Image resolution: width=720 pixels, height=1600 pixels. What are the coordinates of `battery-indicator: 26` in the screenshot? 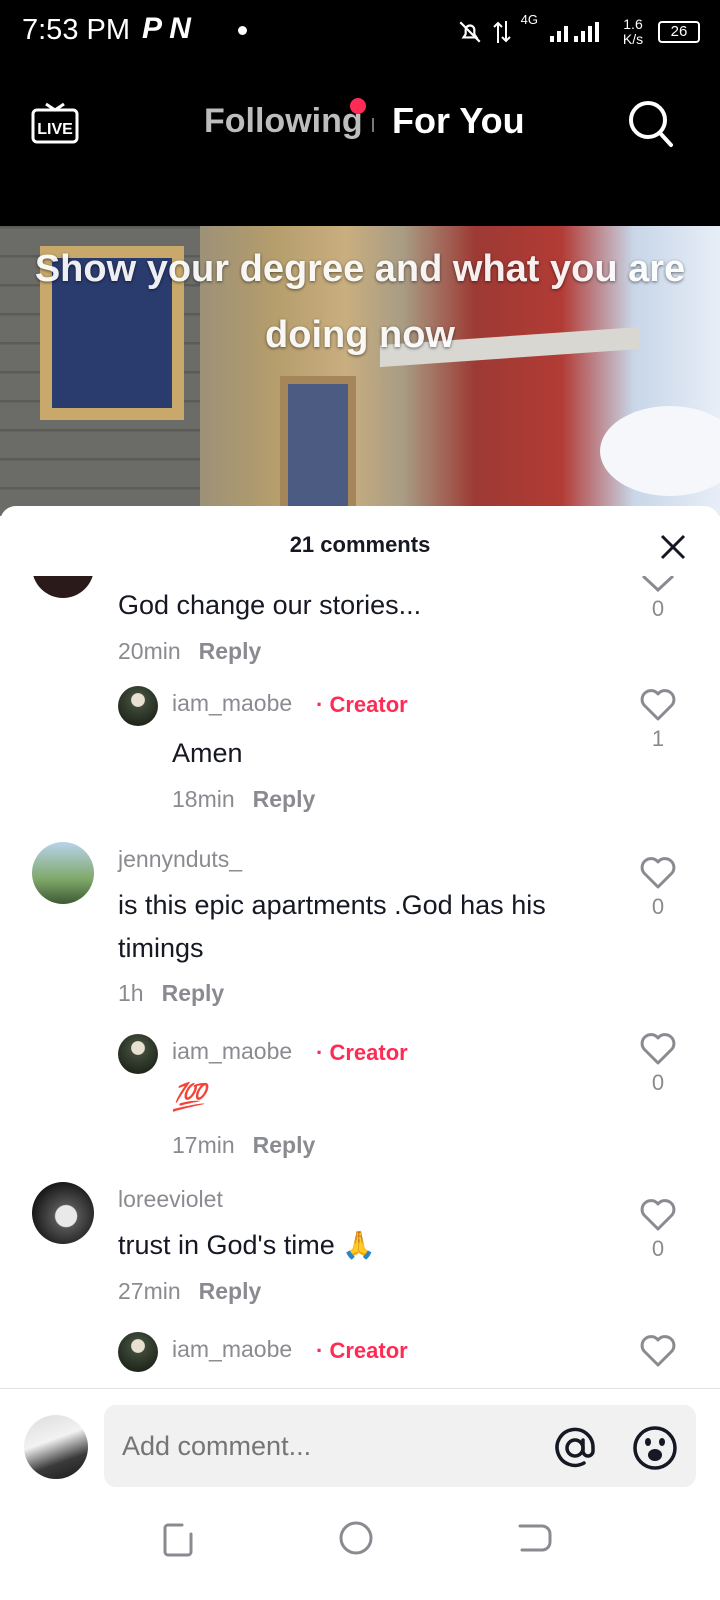 It's located at (679, 32).